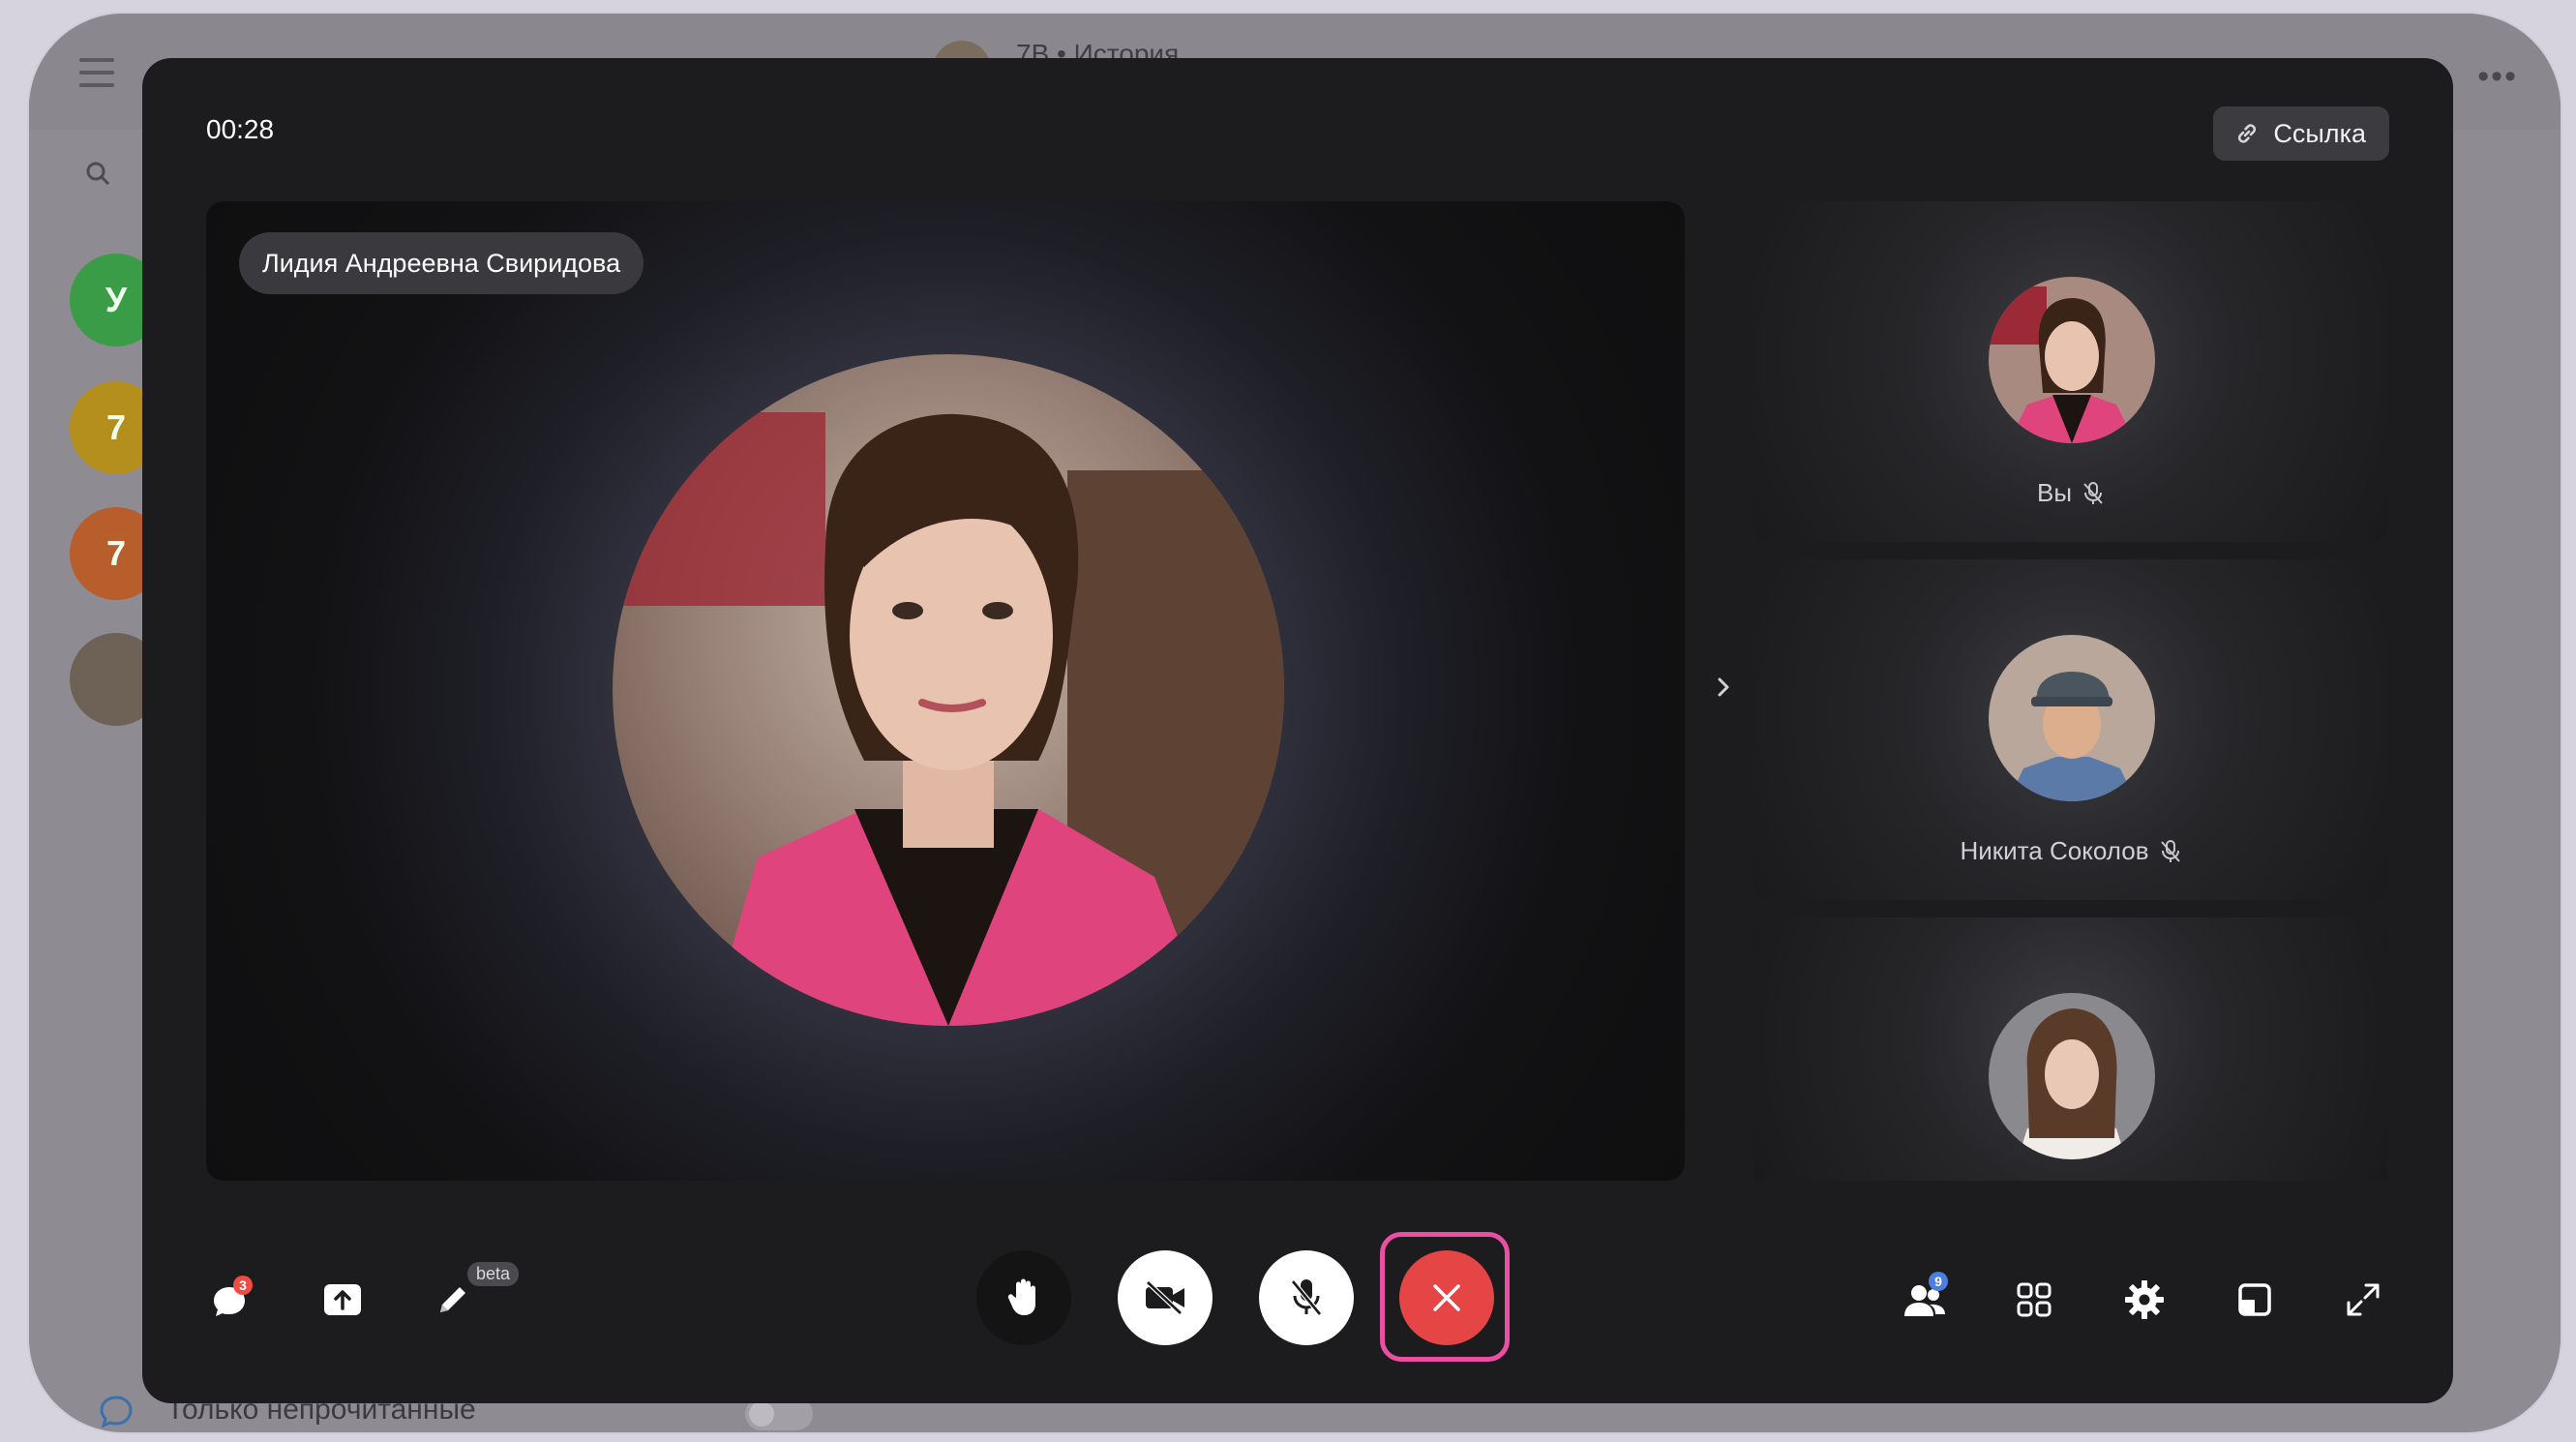  What do you see at coordinates (96, 72) in the screenshot?
I see `menu-icon` at bounding box center [96, 72].